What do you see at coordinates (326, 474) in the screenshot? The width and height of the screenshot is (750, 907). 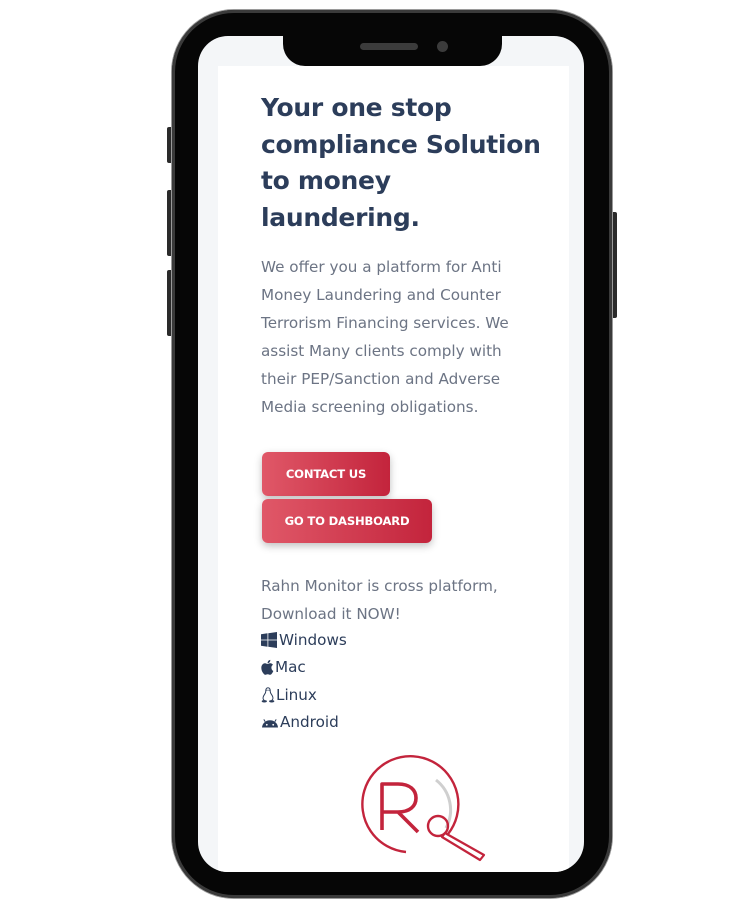 I see `contact-us-button: CONTACT US` at bounding box center [326, 474].